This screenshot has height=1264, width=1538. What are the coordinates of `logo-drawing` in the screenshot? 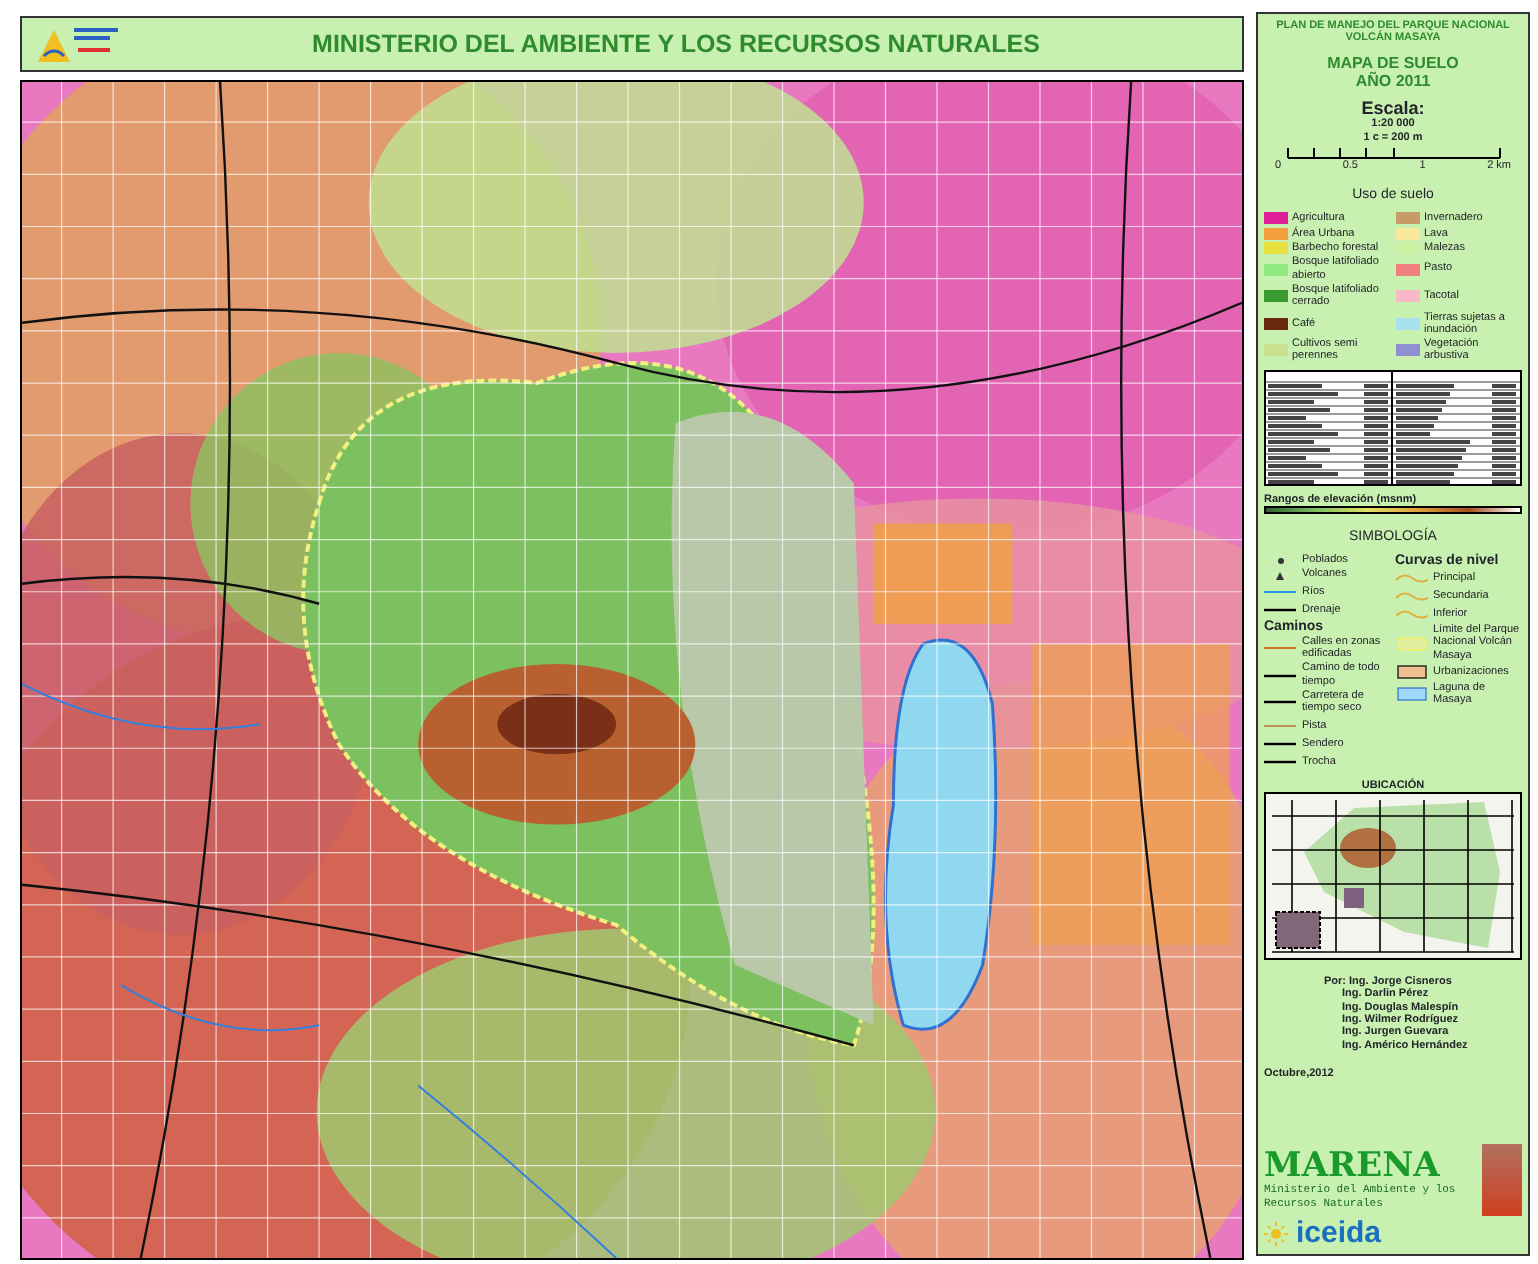 It's located at (78, 44).